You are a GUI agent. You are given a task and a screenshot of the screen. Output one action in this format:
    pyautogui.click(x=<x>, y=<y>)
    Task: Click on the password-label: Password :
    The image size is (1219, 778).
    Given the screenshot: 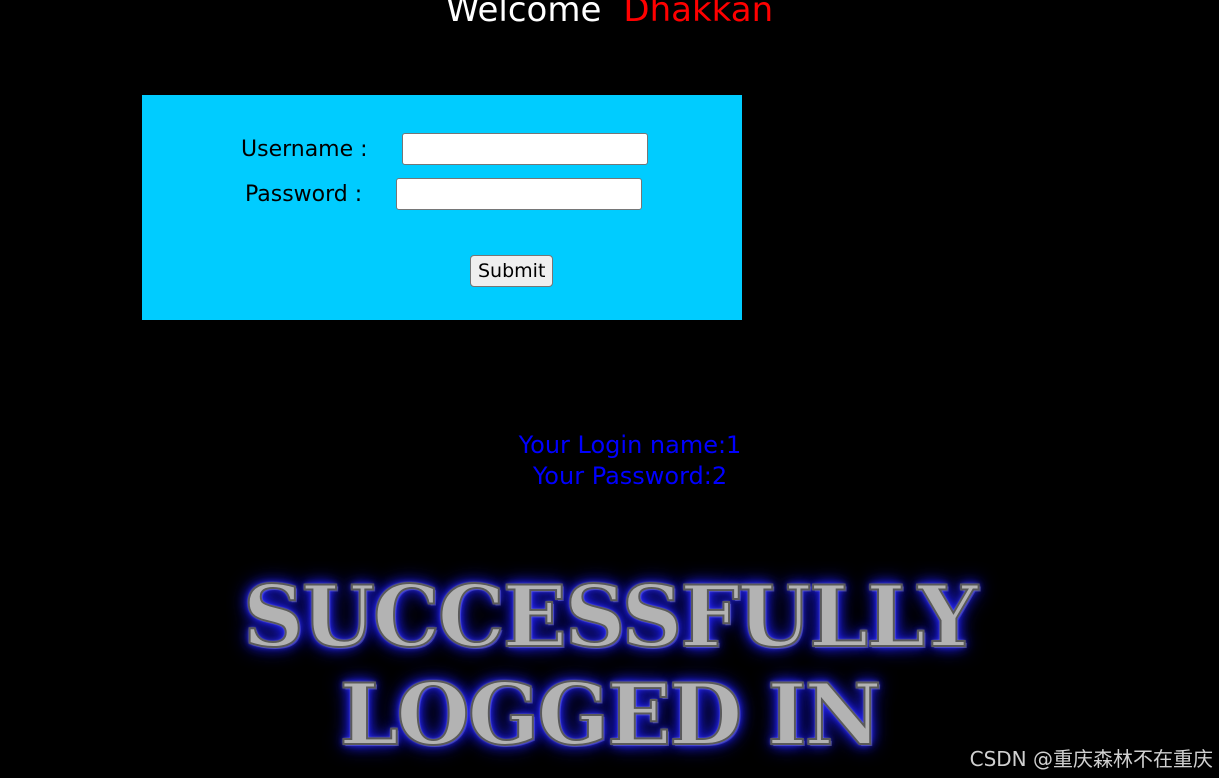 What is the action you would take?
    pyautogui.click(x=304, y=194)
    